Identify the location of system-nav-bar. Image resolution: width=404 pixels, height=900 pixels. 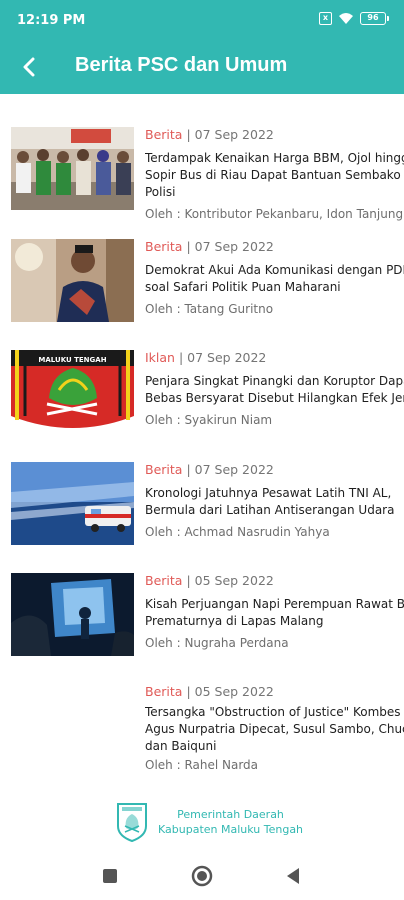
(202, 876).